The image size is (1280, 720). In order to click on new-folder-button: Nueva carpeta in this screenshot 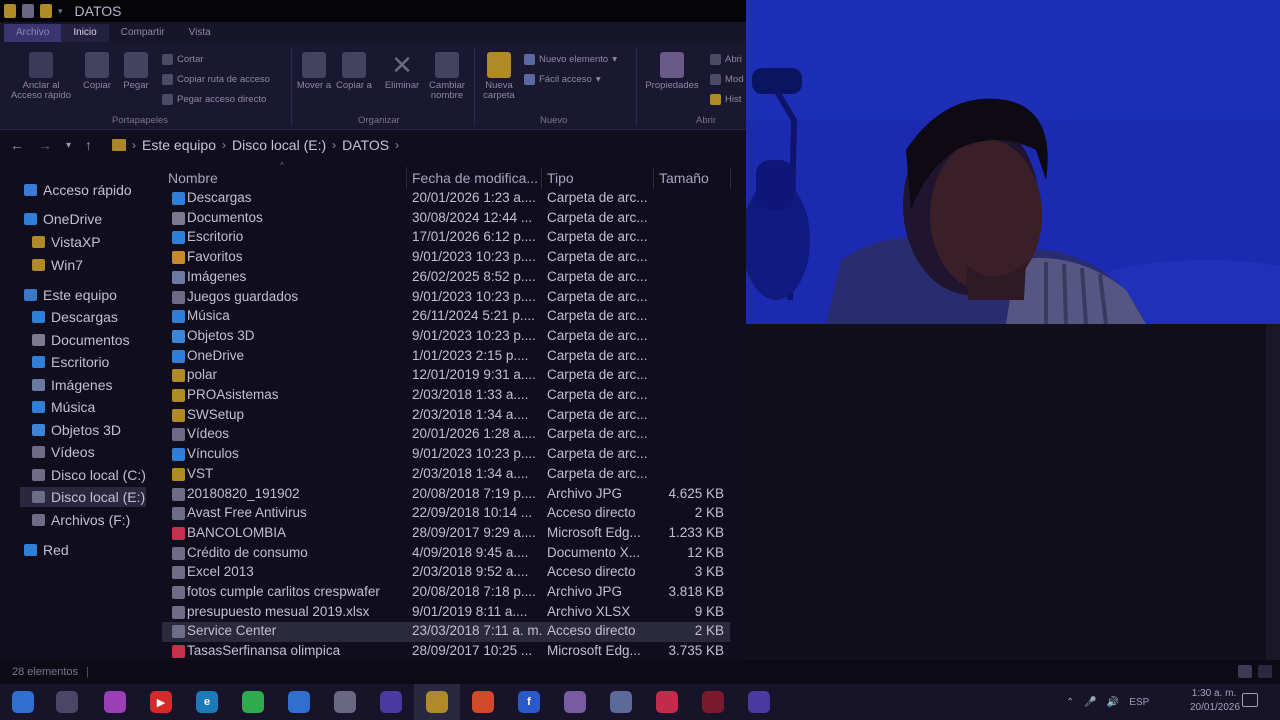, I will do `click(499, 76)`.